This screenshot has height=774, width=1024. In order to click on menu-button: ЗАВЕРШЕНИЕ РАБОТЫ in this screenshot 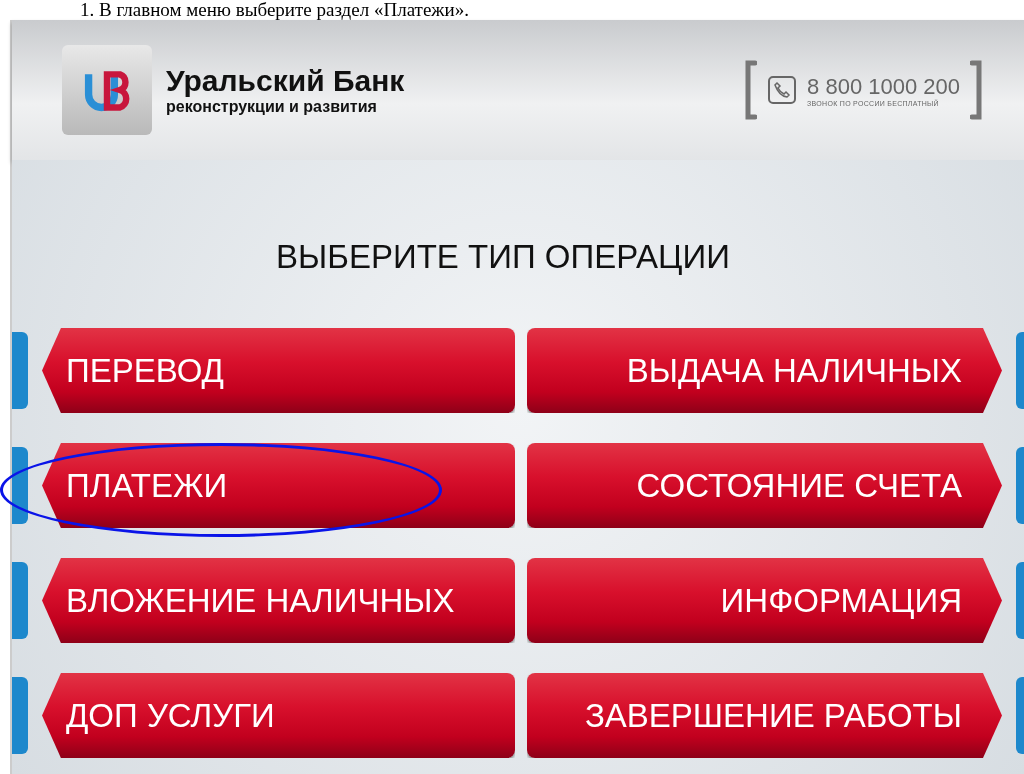, I will do `click(764, 715)`.